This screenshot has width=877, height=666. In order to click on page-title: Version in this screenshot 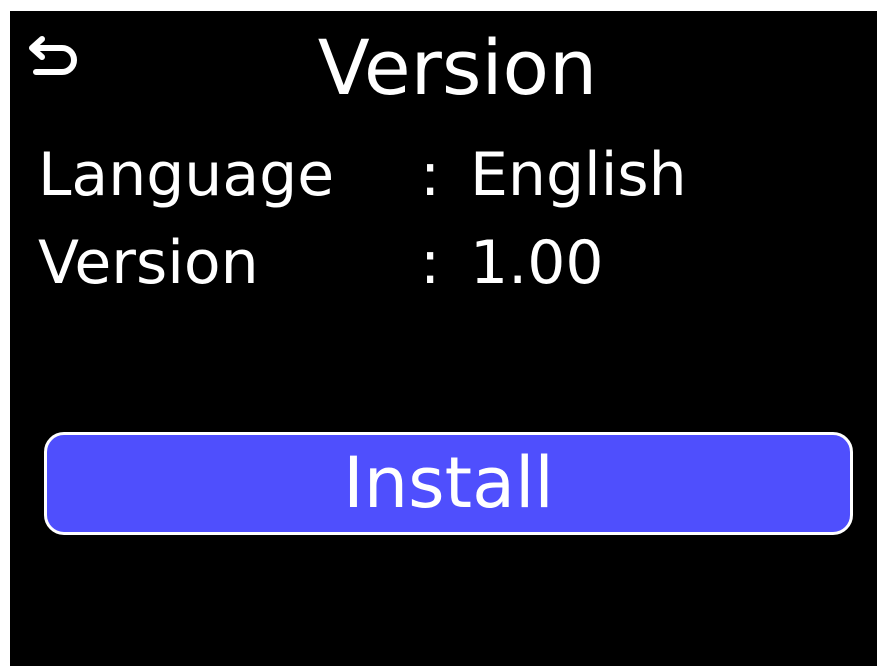, I will do `click(457, 67)`.